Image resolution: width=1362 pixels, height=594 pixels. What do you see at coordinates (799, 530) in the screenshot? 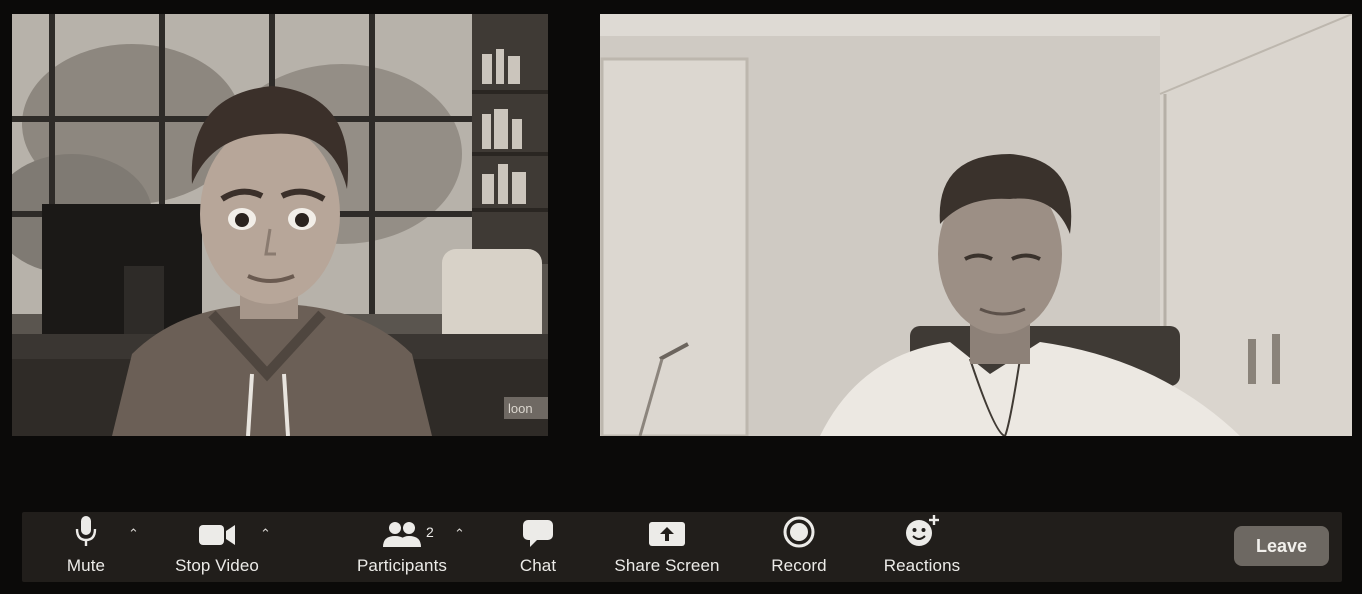
I see `record-circle-icon` at bounding box center [799, 530].